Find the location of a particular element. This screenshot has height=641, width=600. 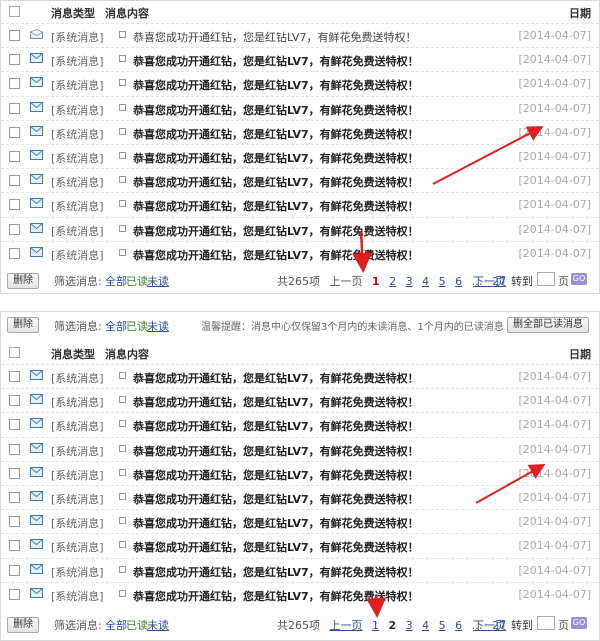

filter-all-link-top: 全部 is located at coordinates (116, 326).